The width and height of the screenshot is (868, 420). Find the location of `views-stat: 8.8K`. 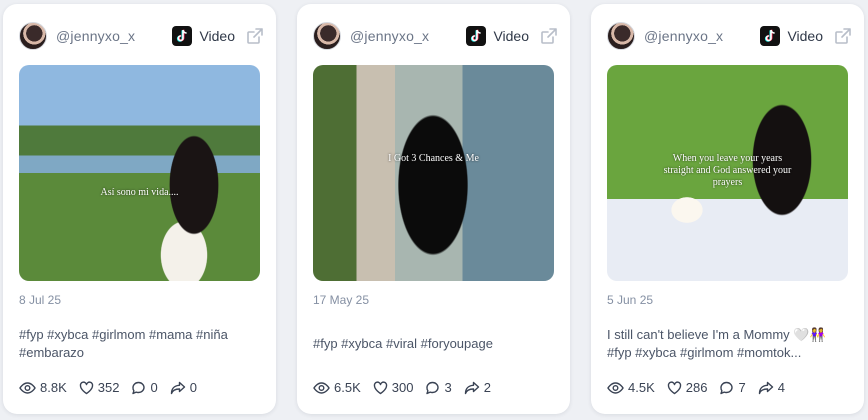

views-stat: 8.8K is located at coordinates (43, 387).